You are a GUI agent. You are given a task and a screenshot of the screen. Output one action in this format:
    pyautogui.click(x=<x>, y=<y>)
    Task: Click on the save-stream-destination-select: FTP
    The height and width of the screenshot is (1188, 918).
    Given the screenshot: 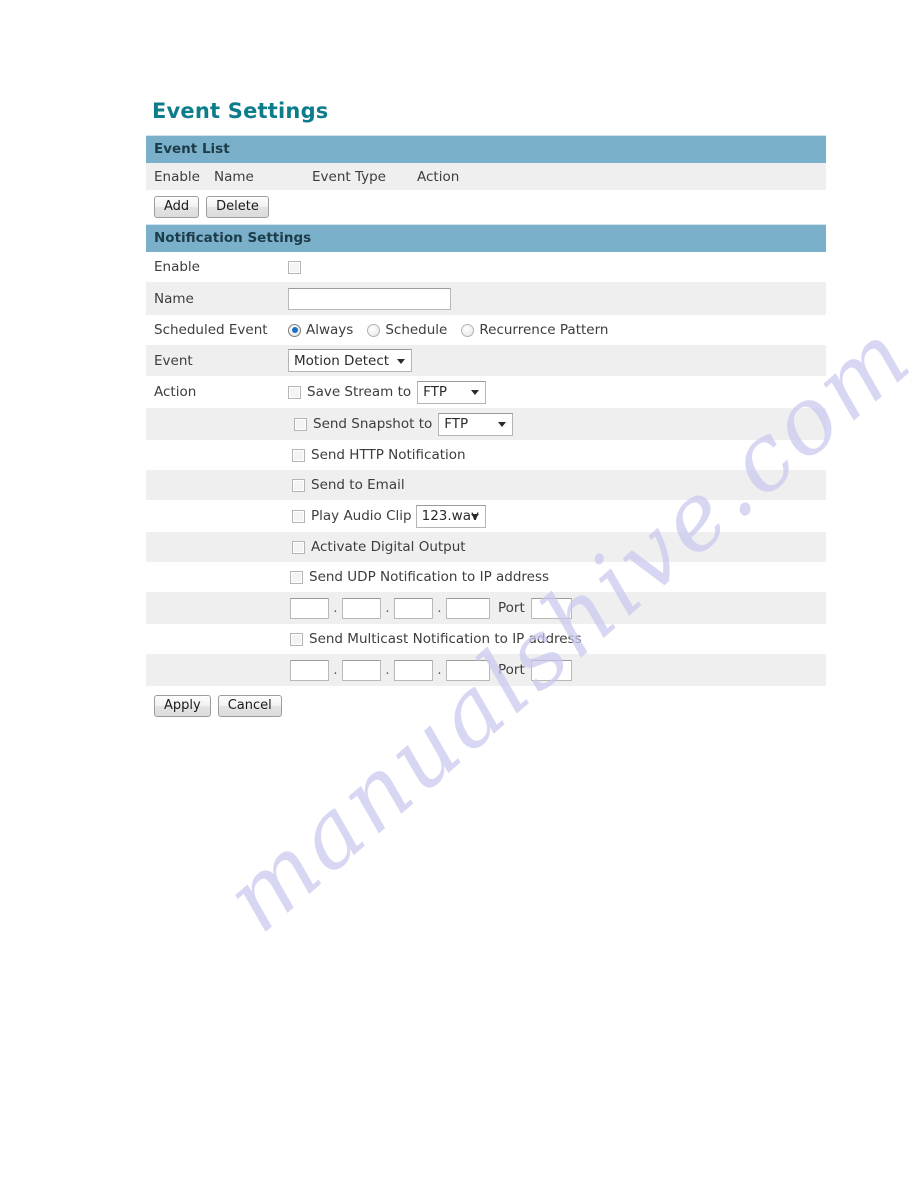 What is the action you would take?
    pyautogui.click(x=452, y=392)
    